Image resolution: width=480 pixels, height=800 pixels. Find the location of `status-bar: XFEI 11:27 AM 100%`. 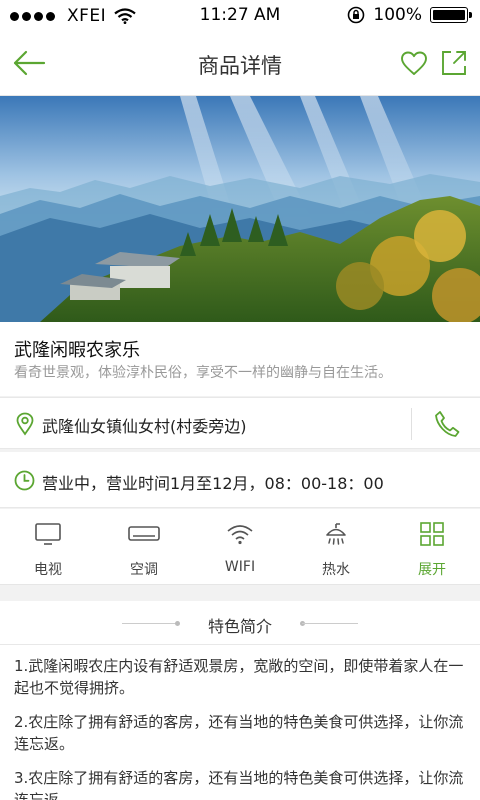

status-bar: XFEI 11:27 AM 100% is located at coordinates (240, 16).